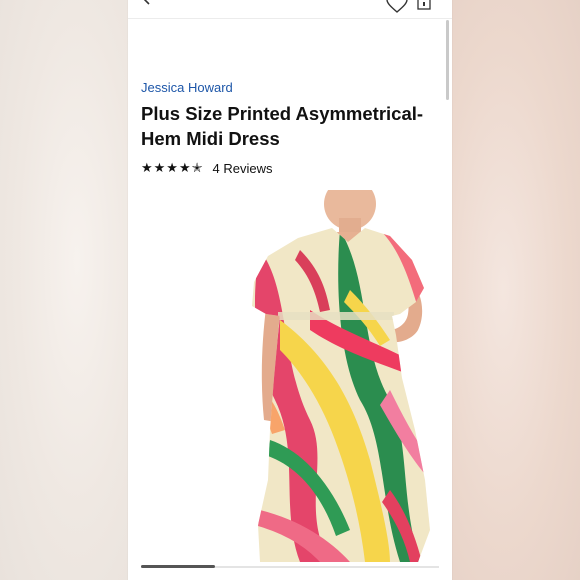  Describe the element at coordinates (243, 168) in the screenshot. I see `reviews-link: 4 Reviews` at that location.